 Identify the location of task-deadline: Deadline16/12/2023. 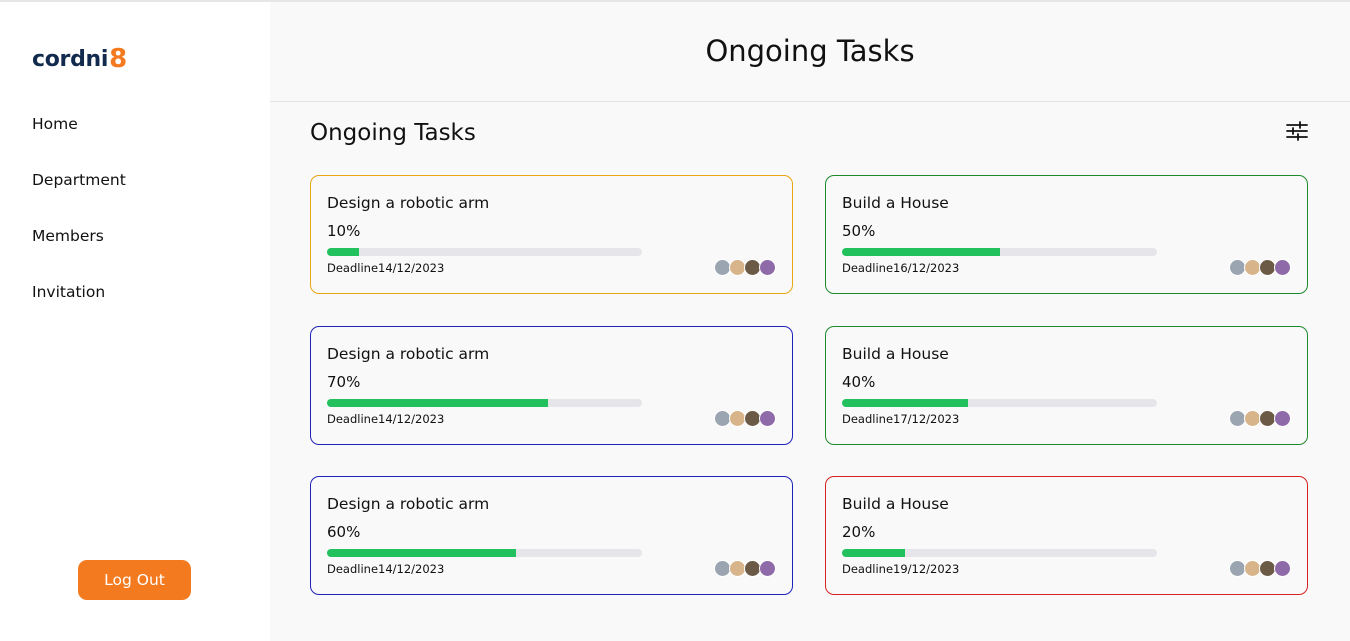
(900, 268).